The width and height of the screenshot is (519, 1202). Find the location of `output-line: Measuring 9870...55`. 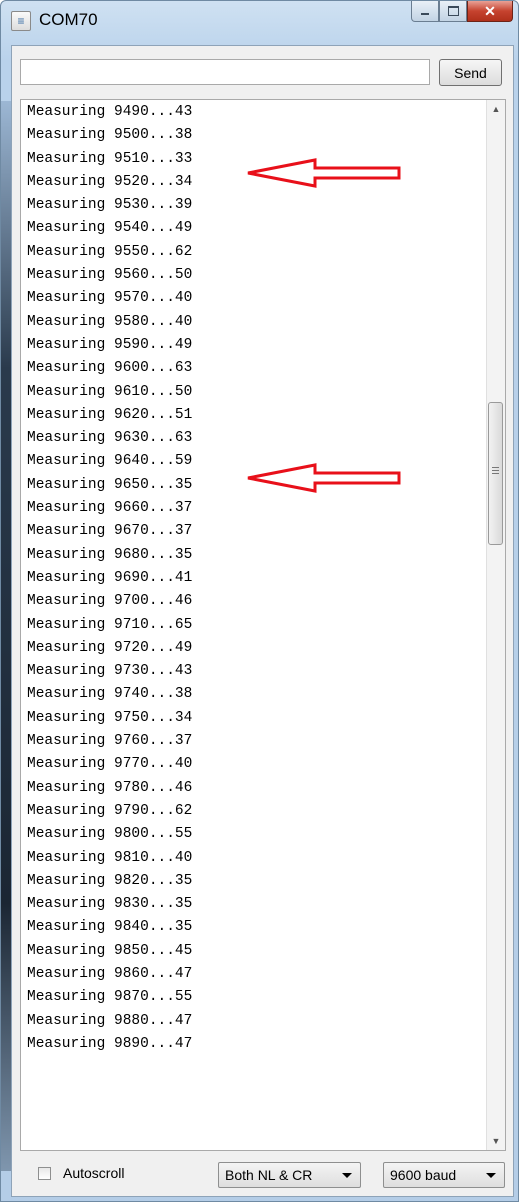

output-line: Measuring 9870...55 is located at coordinates (110, 997).